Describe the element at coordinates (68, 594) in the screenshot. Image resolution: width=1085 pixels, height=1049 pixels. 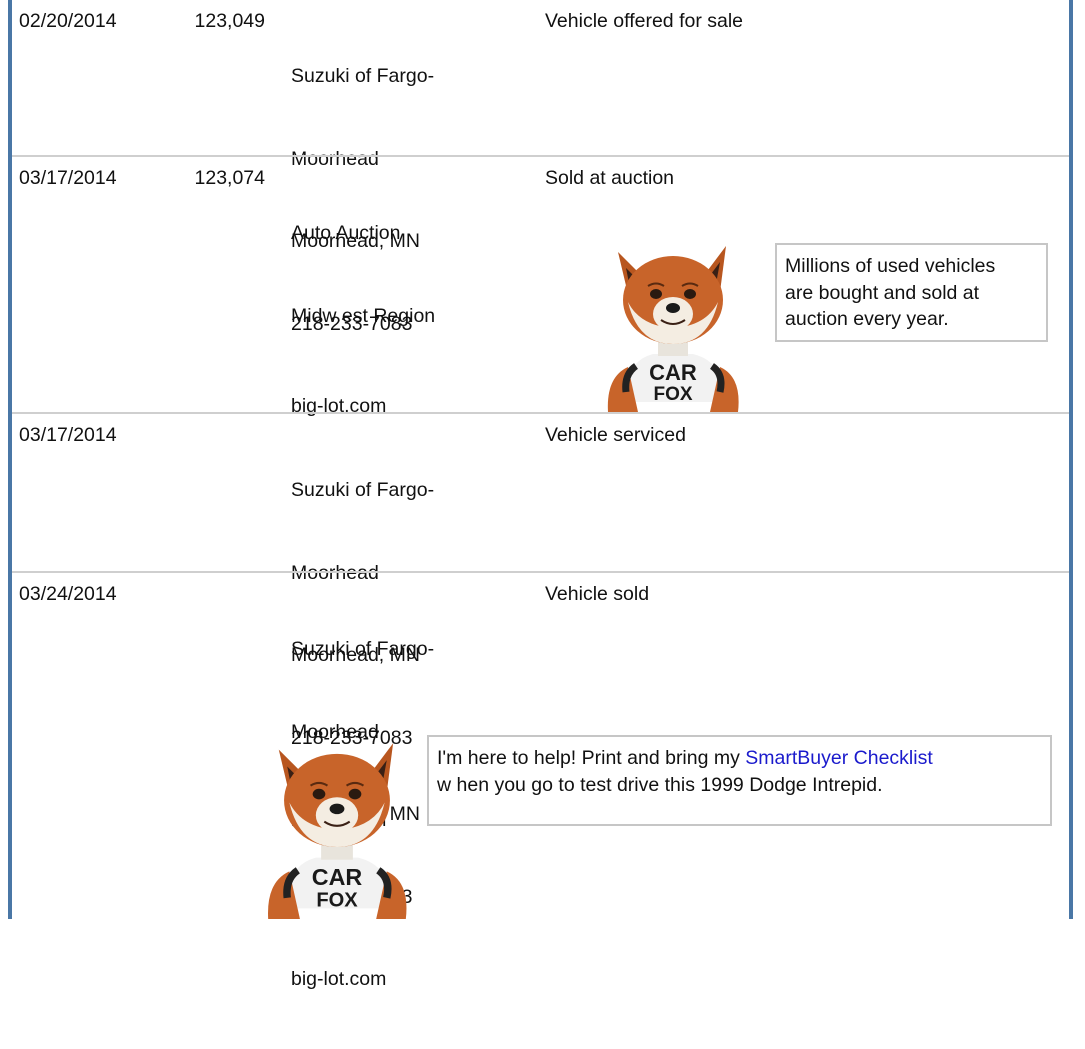
I see `row-date: 03/24/2014` at that location.